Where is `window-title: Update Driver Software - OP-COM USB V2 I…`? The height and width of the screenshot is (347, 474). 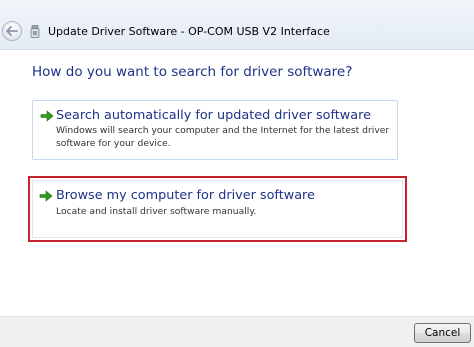 window-title: Update Driver Software - OP-COM USB V2 I… is located at coordinates (189, 31).